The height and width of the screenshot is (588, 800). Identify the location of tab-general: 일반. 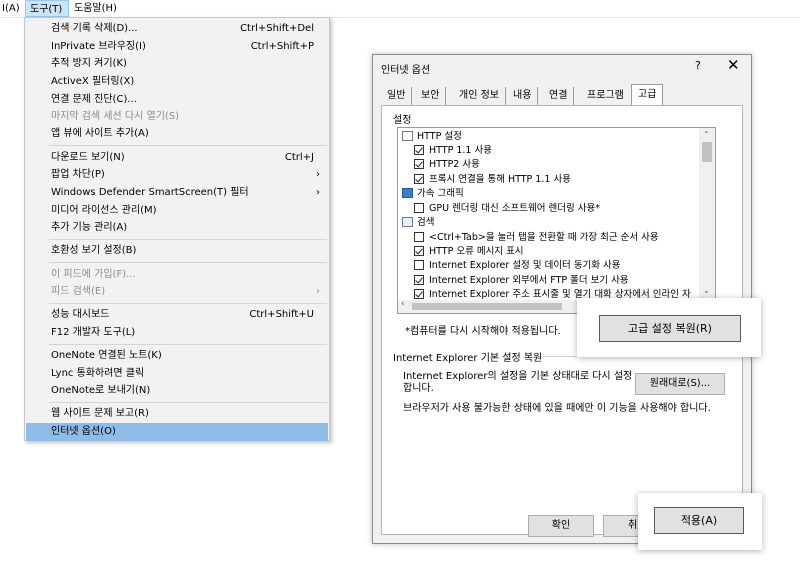
(397, 96).